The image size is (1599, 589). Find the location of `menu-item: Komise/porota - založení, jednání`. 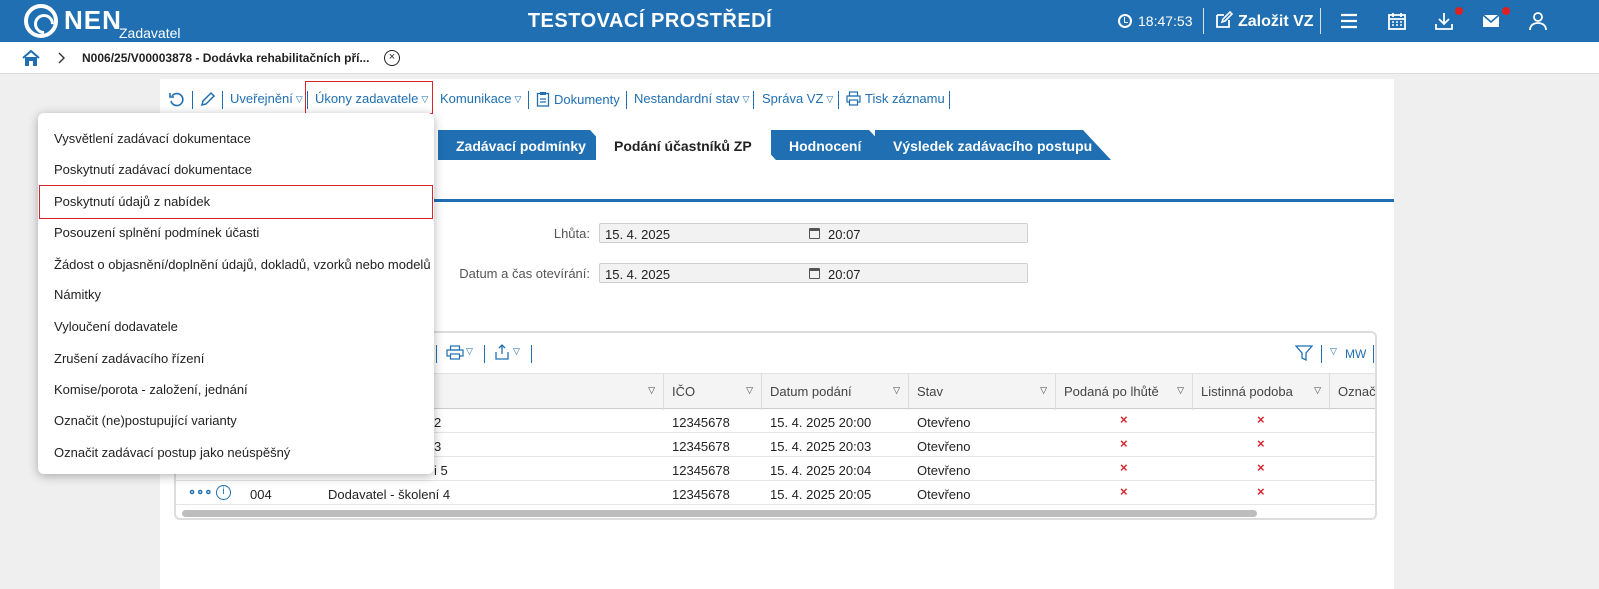

menu-item: Komise/porota - založení, jednání is located at coordinates (151, 389).